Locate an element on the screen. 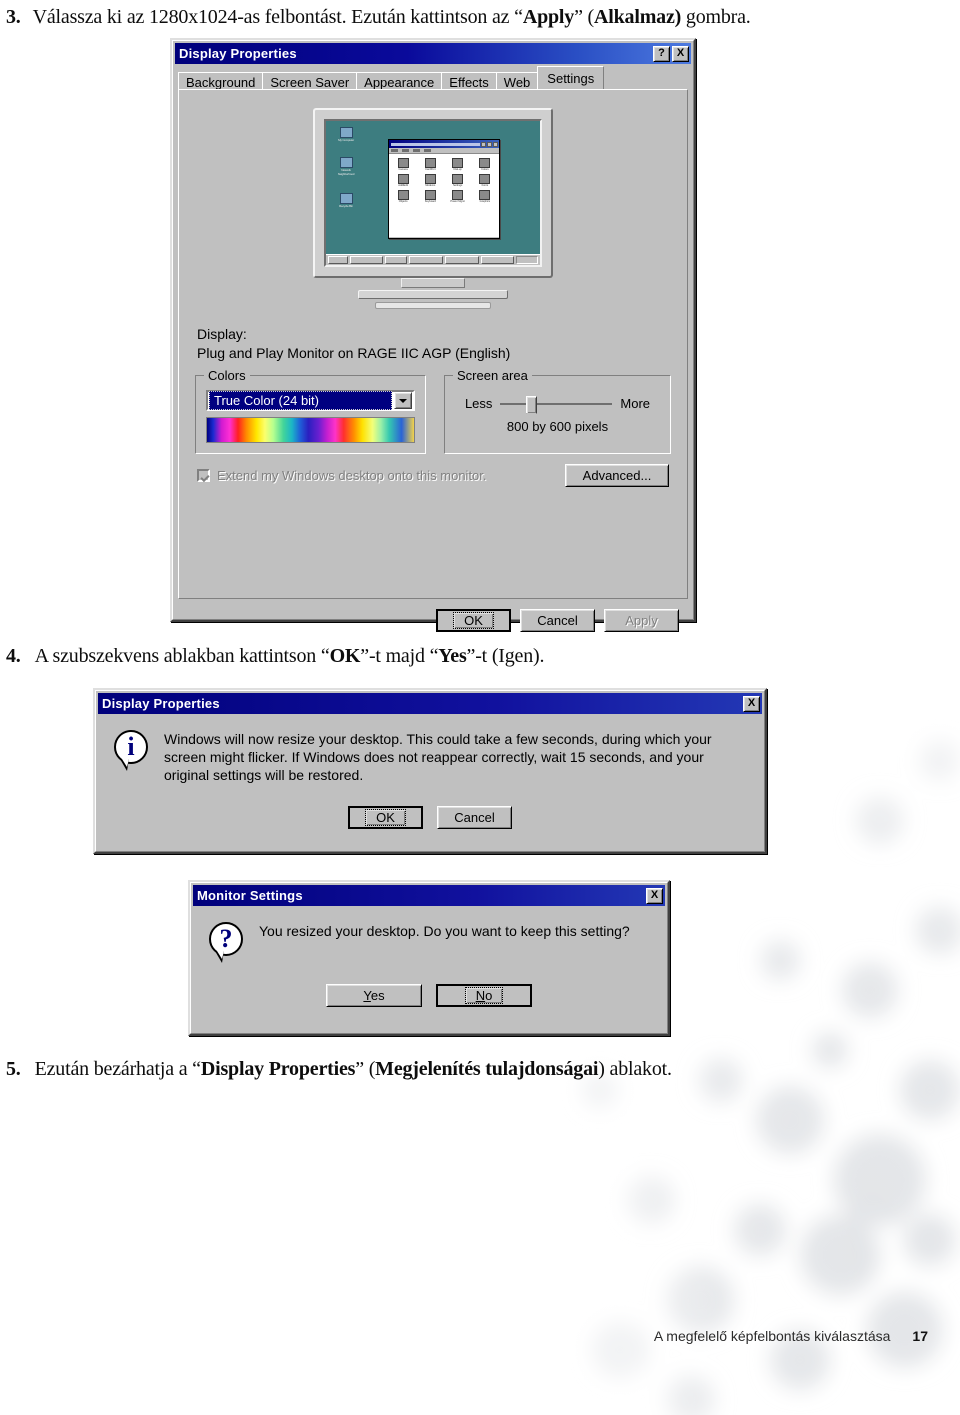  no-button: No is located at coordinates (484, 995).